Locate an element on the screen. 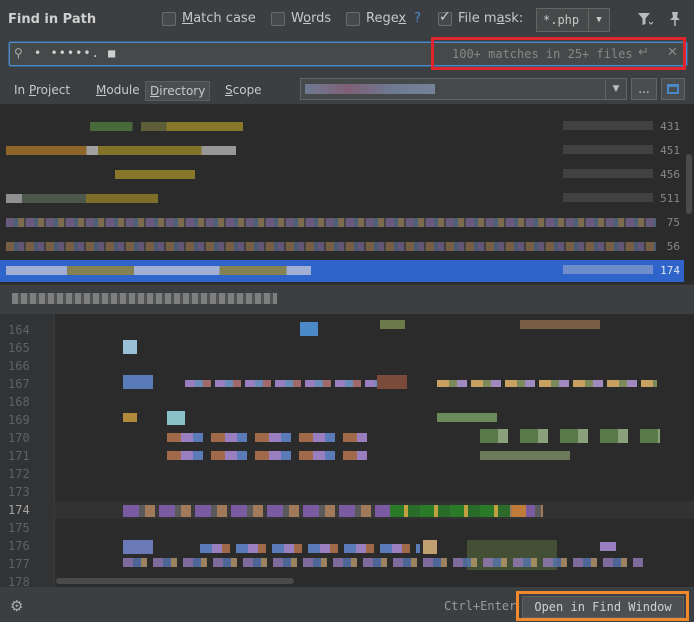  file-mask-checkbox is located at coordinates (445, 17).